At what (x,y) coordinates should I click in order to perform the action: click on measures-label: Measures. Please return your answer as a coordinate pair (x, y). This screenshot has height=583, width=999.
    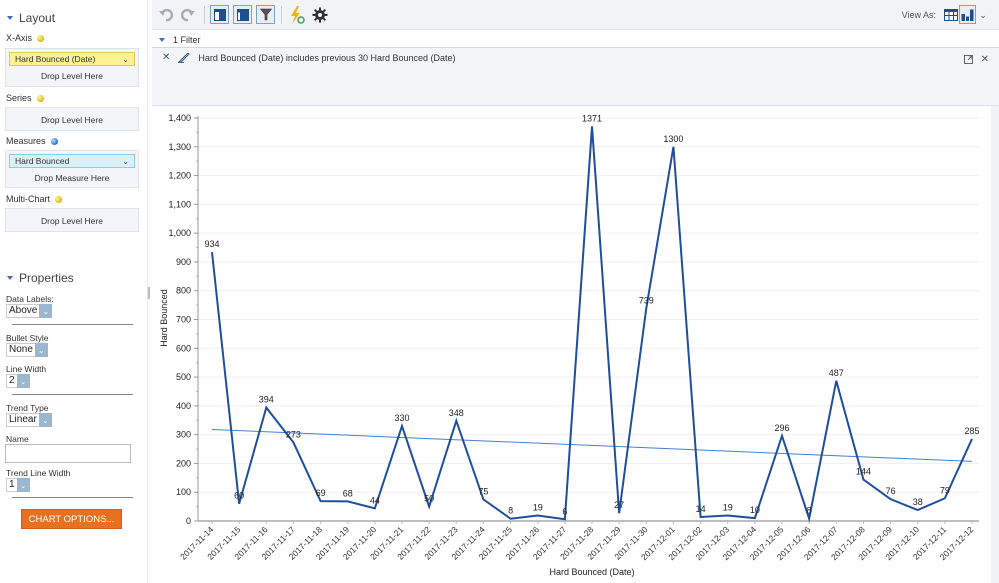
    Looking at the image, I should click on (32, 141).